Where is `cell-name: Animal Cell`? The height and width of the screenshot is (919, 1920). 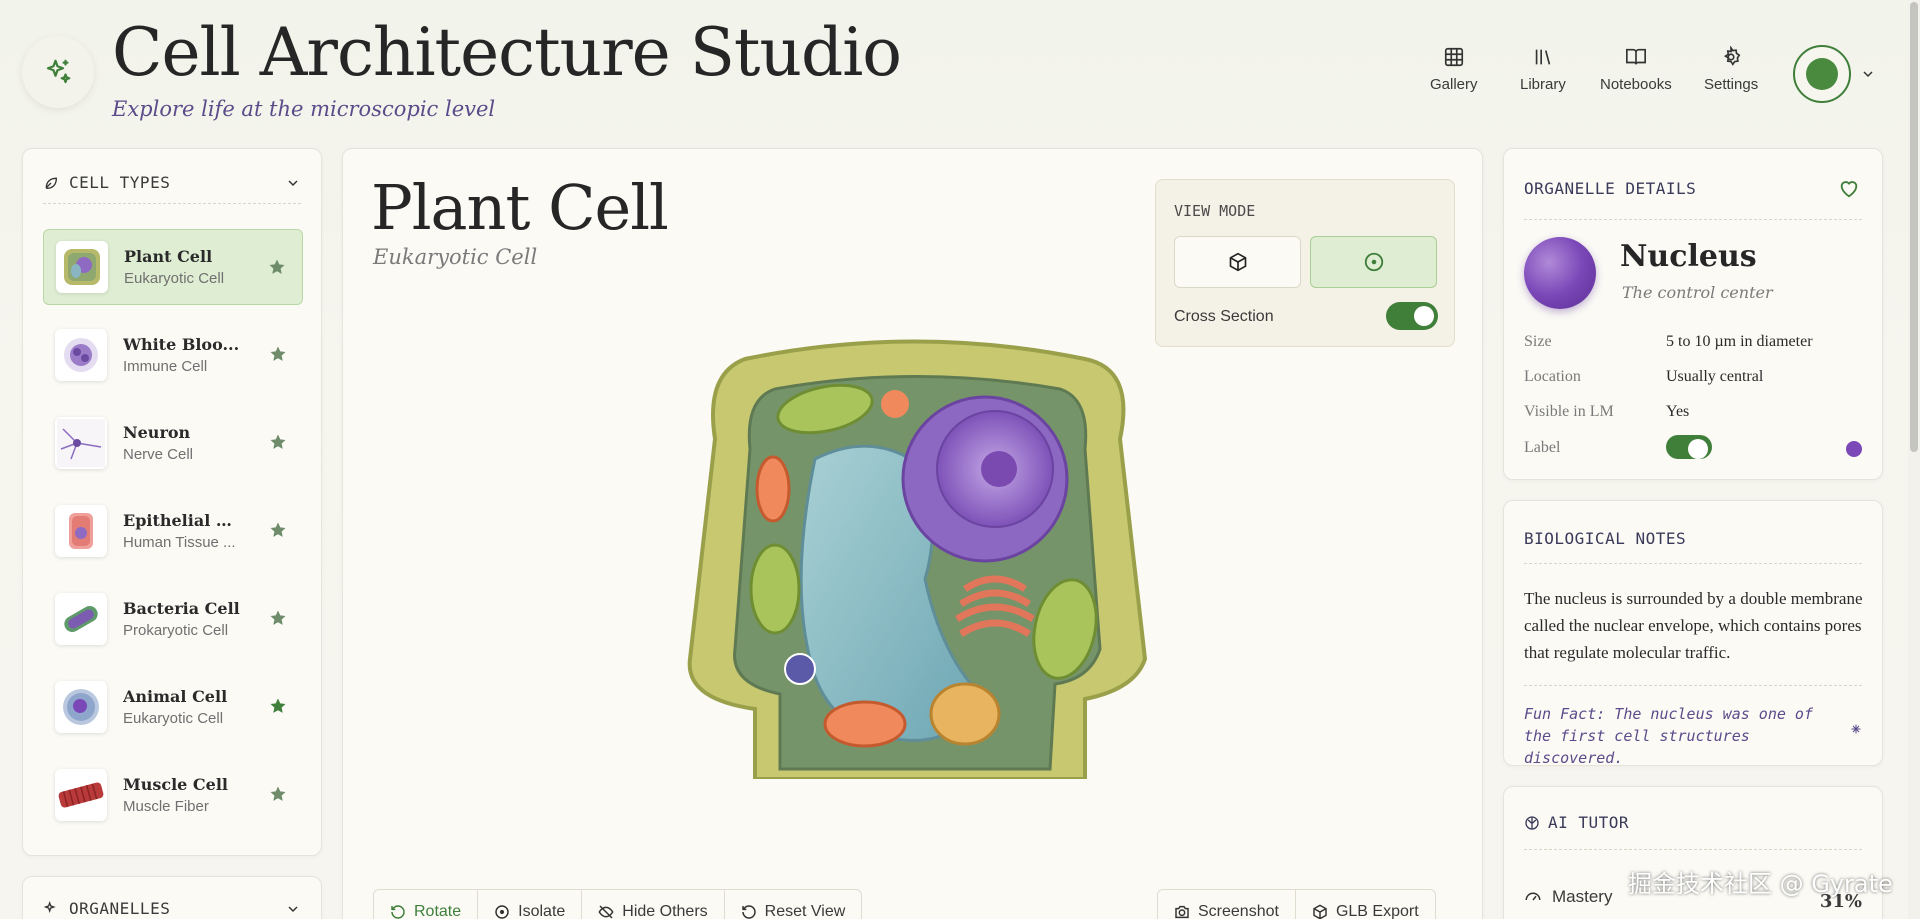
cell-name: Animal Cell is located at coordinates (175, 696).